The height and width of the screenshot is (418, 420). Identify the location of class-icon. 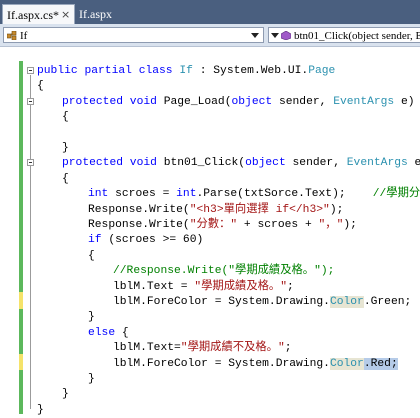
(12, 35).